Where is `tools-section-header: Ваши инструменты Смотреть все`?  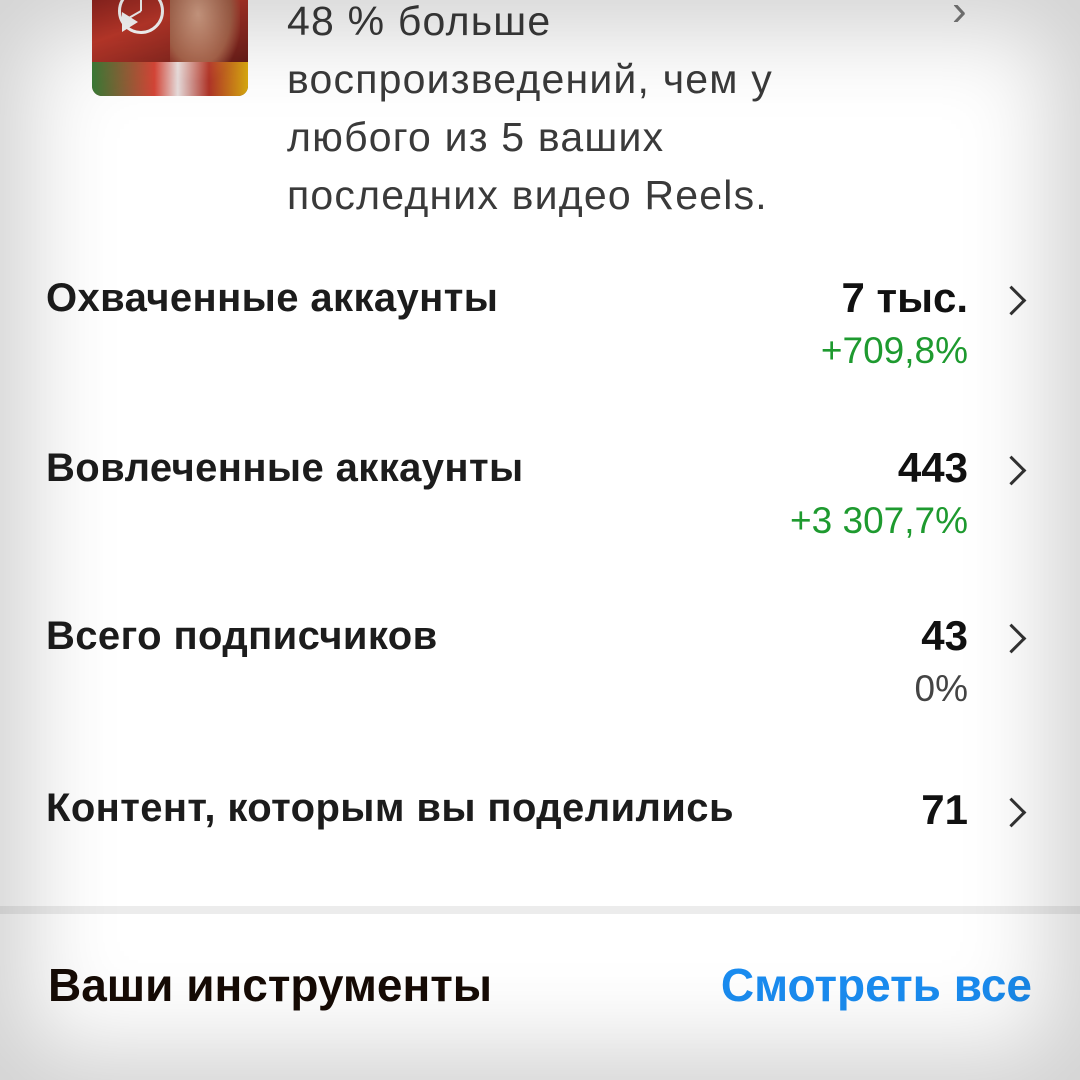
tools-section-header: Ваши инструменты Смотреть все is located at coordinates (540, 990).